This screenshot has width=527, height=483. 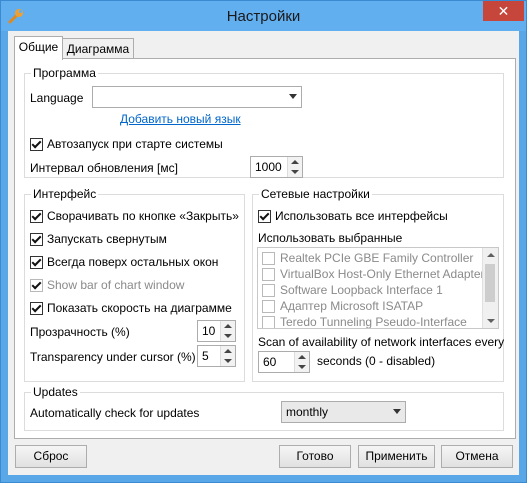 I want to click on ok-button: Готово, so click(x=315, y=456).